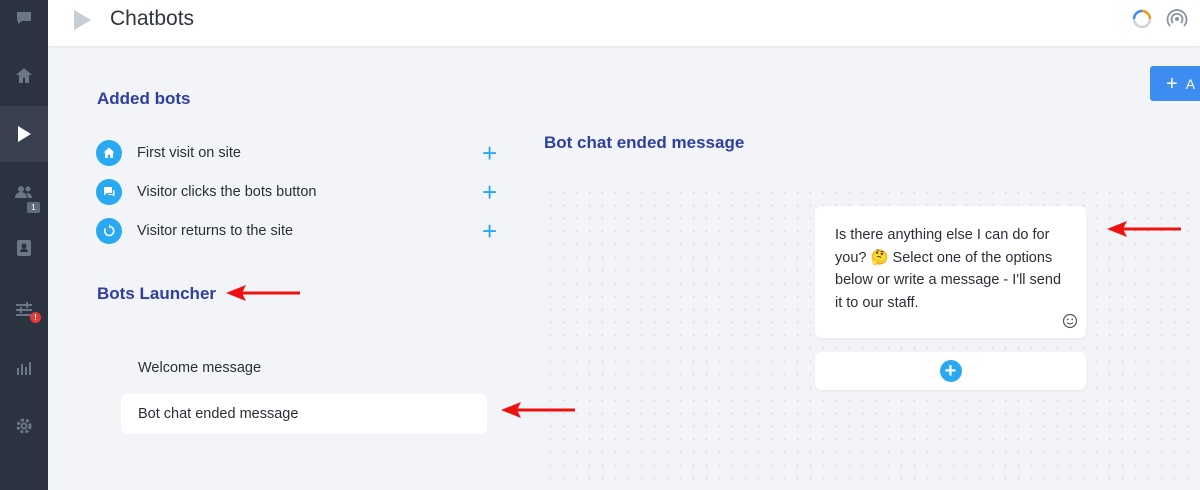  I want to click on sidebar-item-home, so click(24, 76).